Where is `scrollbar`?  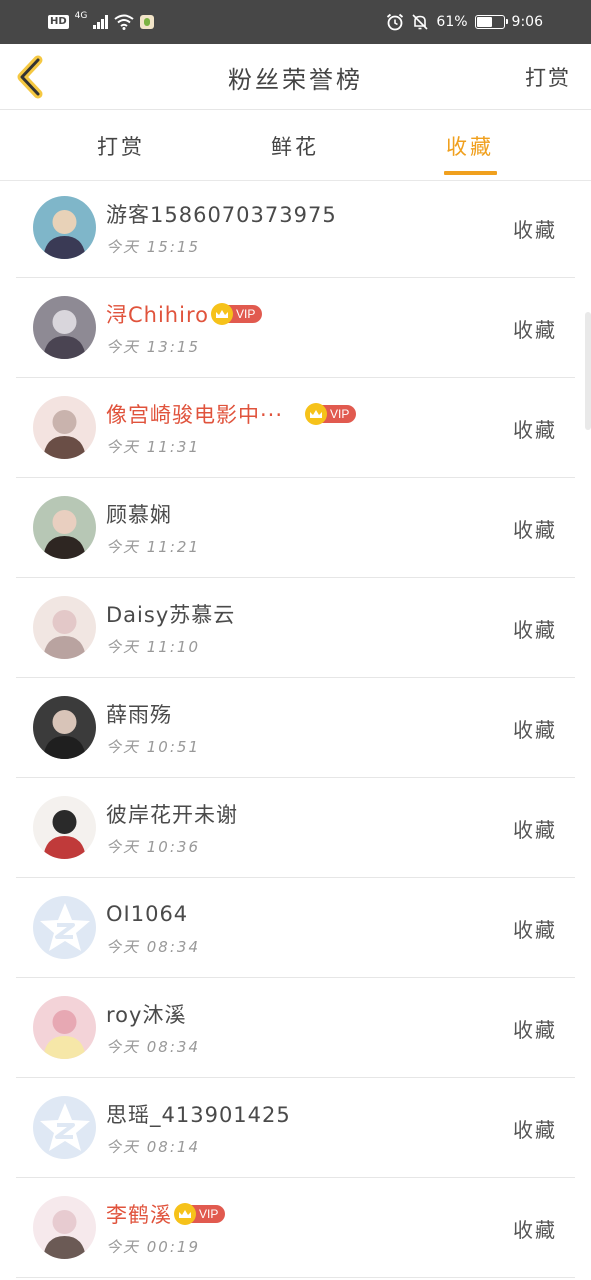
scrollbar is located at coordinates (588, 371).